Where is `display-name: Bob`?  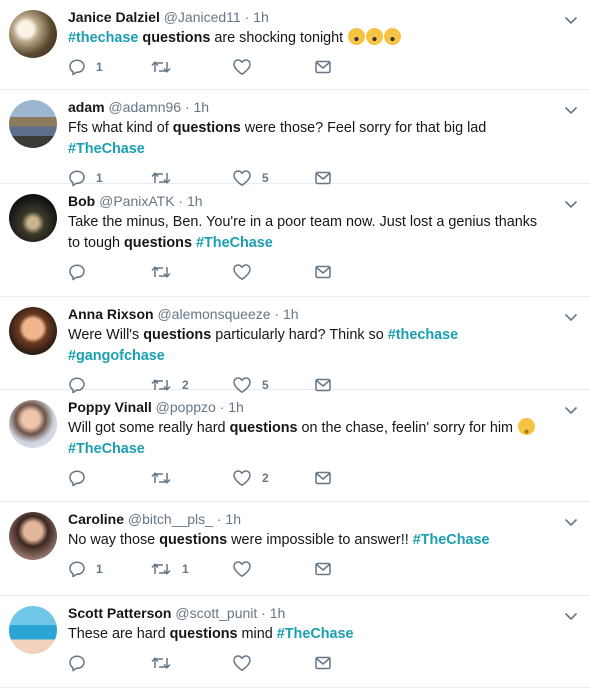
display-name: Bob is located at coordinates (81, 201).